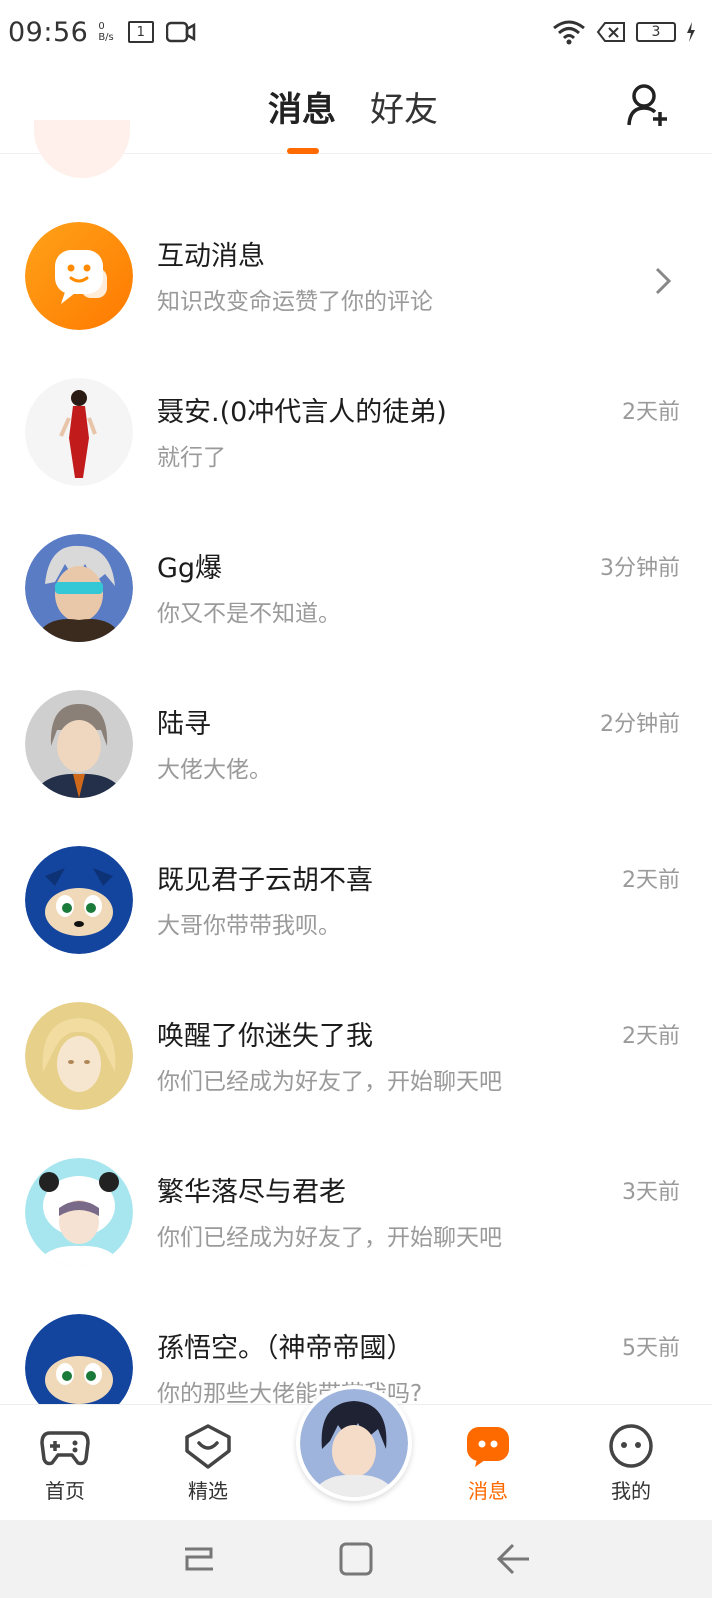 The height and width of the screenshot is (1598, 712). What do you see at coordinates (208, 1446) in the screenshot?
I see `heart-badge-icon` at bounding box center [208, 1446].